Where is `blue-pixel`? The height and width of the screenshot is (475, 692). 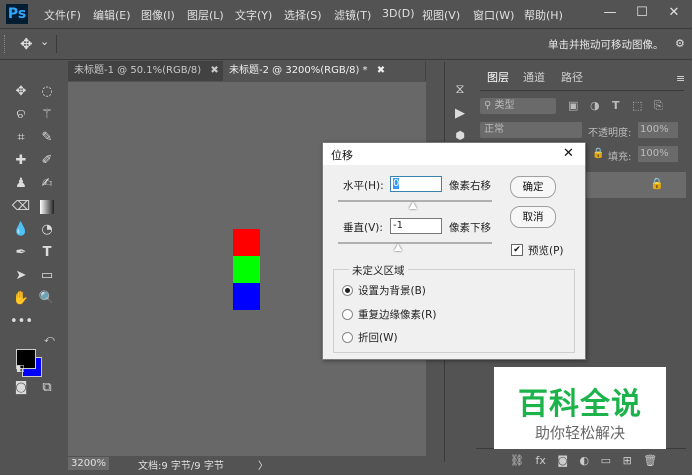 blue-pixel is located at coordinates (246, 296).